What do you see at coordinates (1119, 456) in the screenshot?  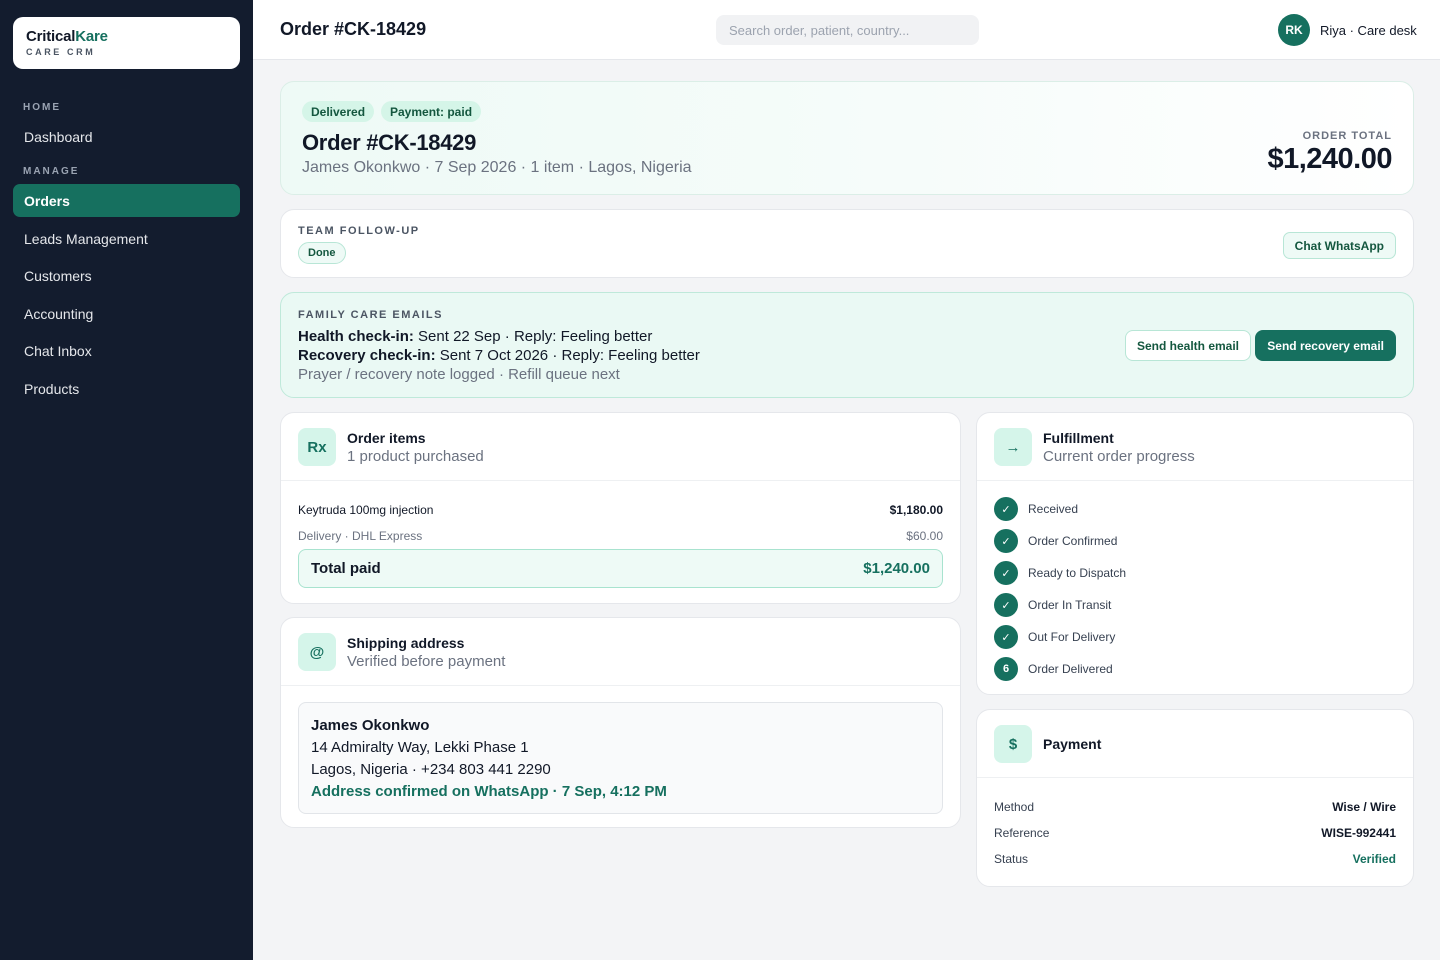 I see `fulfillment-subtitle: Current order progress` at bounding box center [1119, 456].